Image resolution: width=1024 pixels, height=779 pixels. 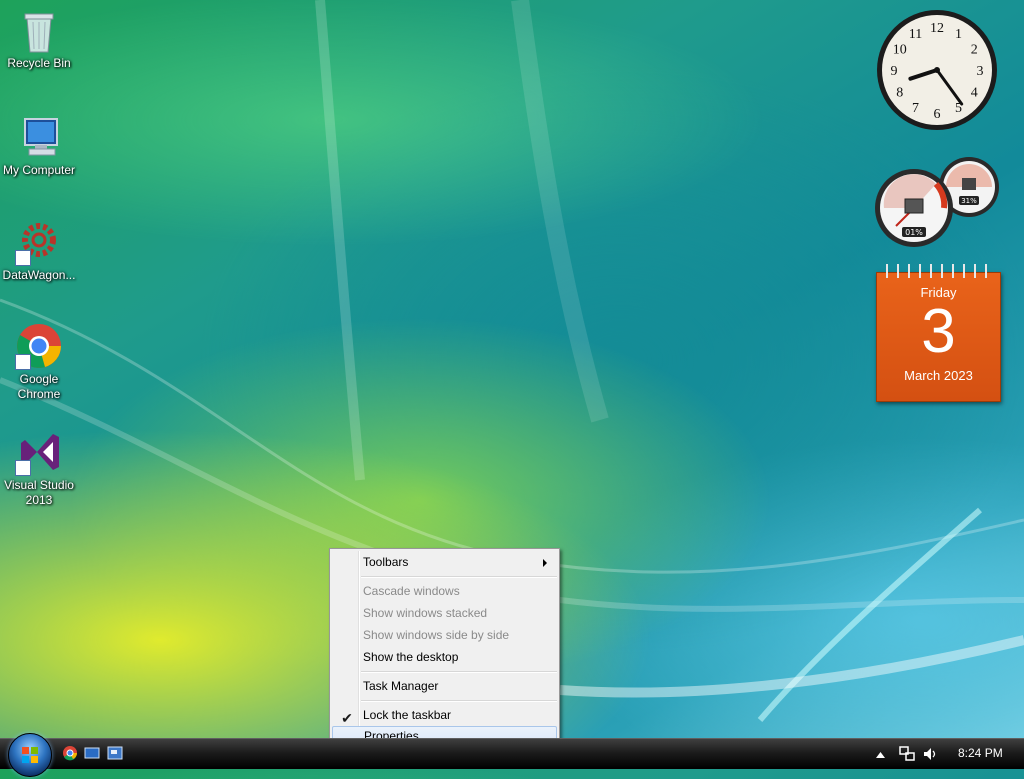 I want to click on desktop-icon-google-chrome: Google Chrome, so click(x=39, y=362).